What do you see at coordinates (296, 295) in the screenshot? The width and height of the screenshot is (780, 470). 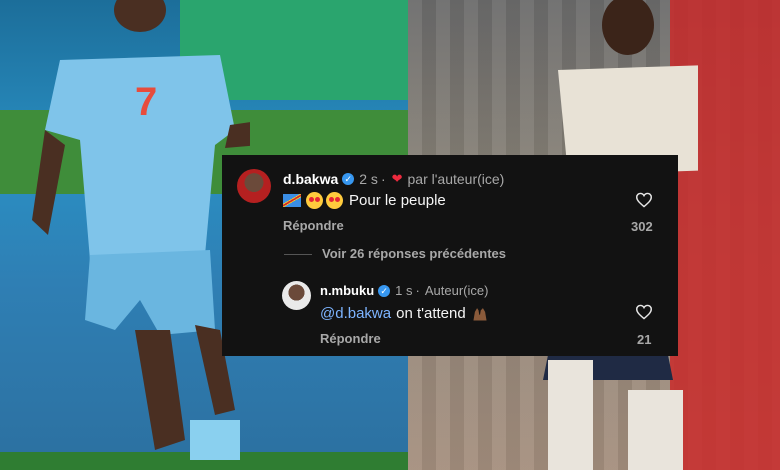 I see `avatar-n-mbuku` at bounding box center [296, 295].